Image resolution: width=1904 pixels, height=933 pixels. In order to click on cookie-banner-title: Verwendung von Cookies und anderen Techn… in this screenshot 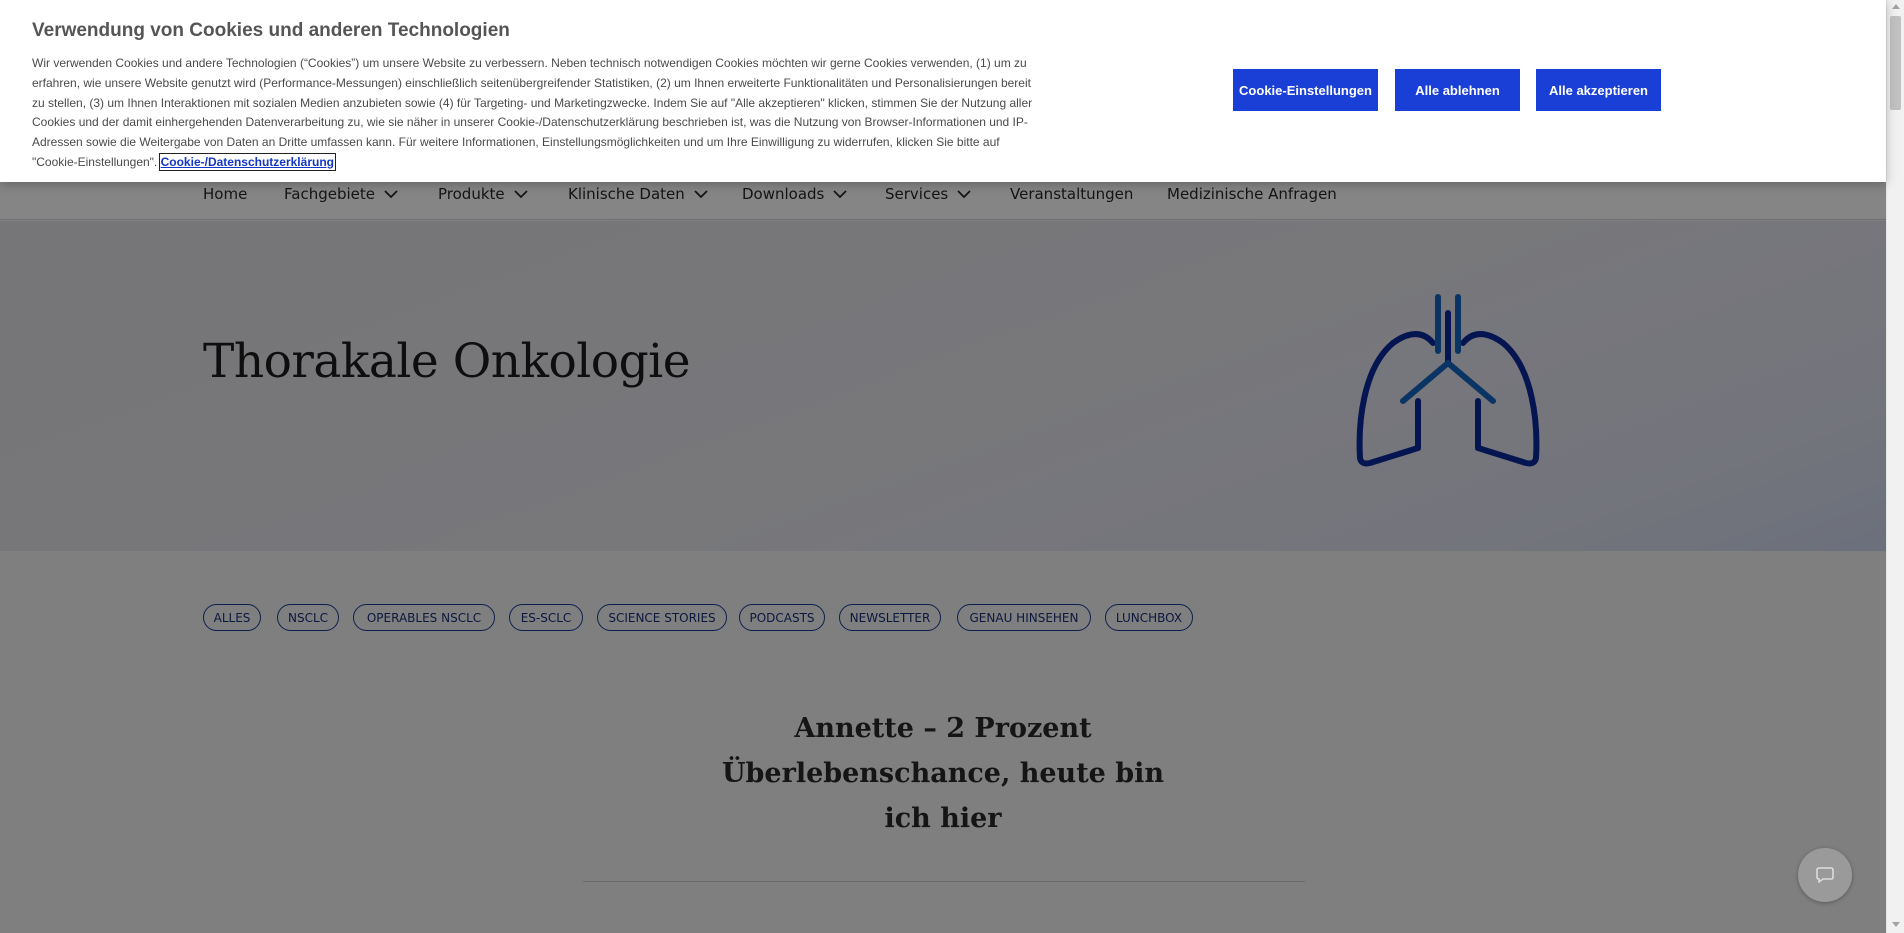, I will do `click(271, 30)`.